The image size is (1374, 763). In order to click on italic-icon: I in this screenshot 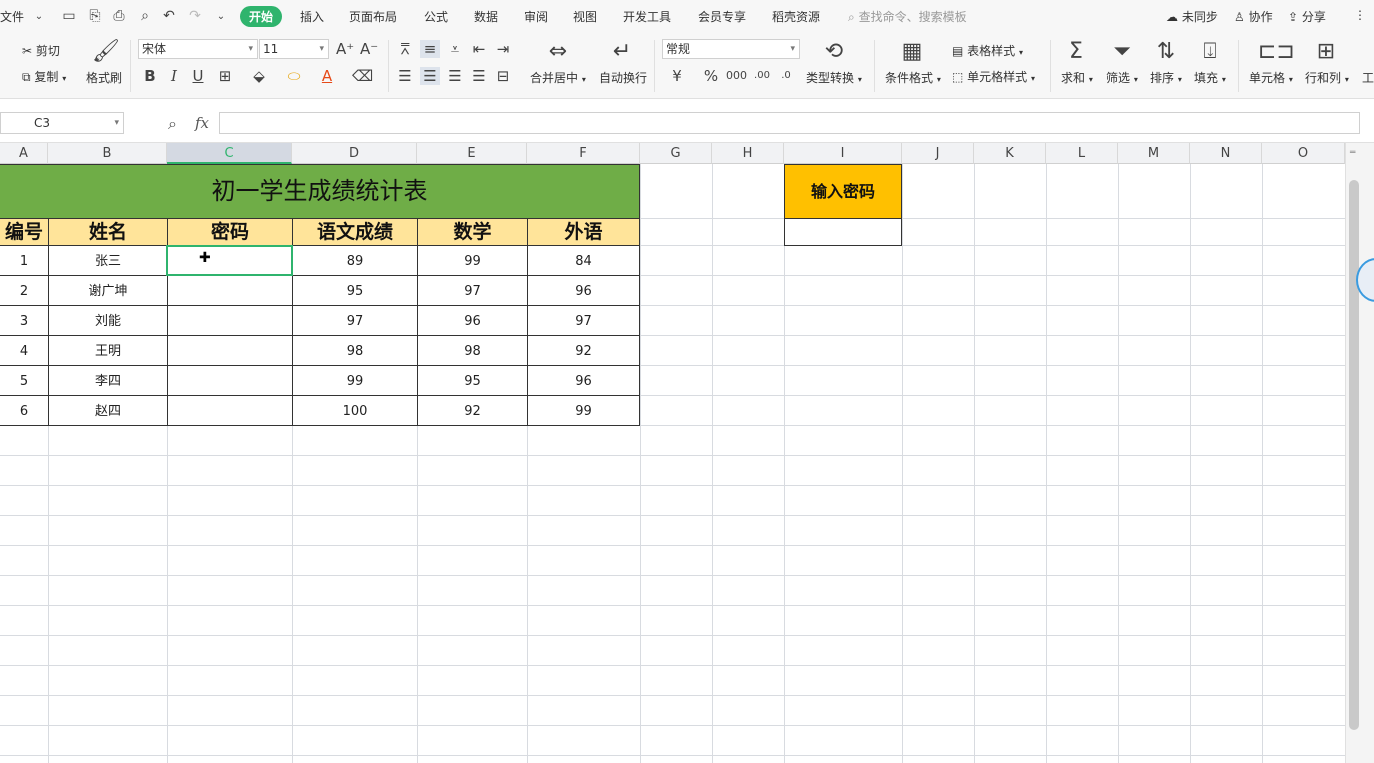, I will do `click(174, 76)`.